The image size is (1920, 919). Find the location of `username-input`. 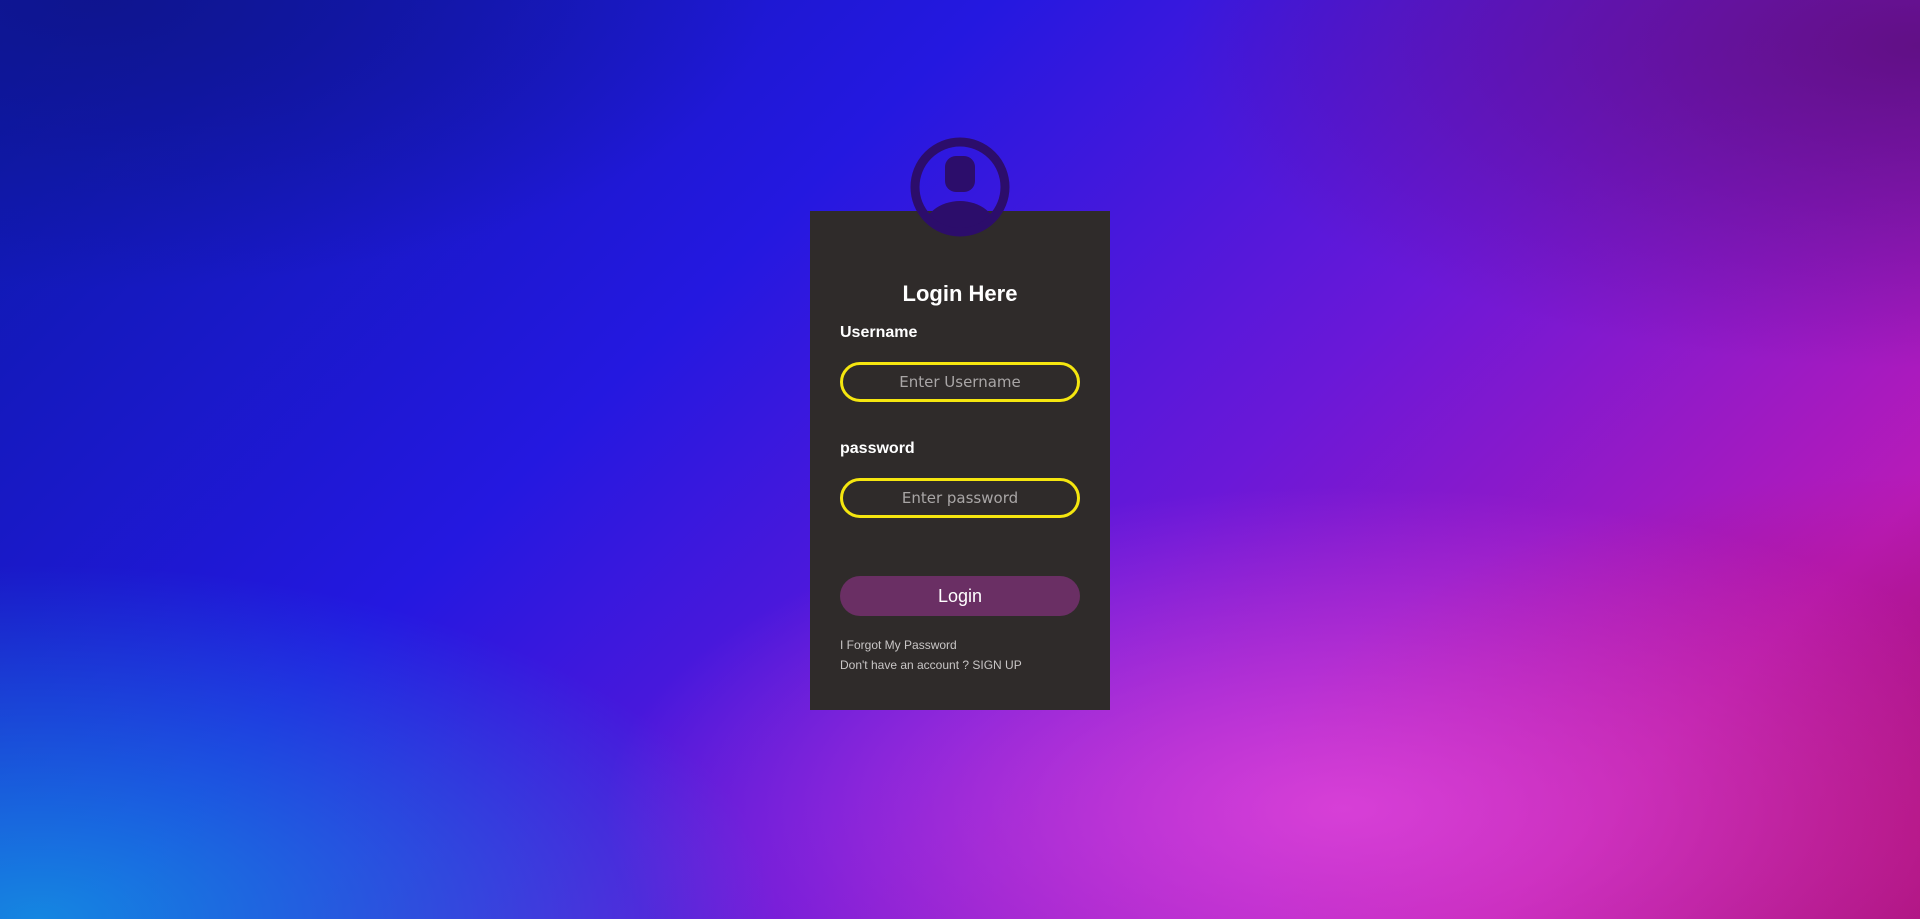

username-input is located at coordinates (960, 382).